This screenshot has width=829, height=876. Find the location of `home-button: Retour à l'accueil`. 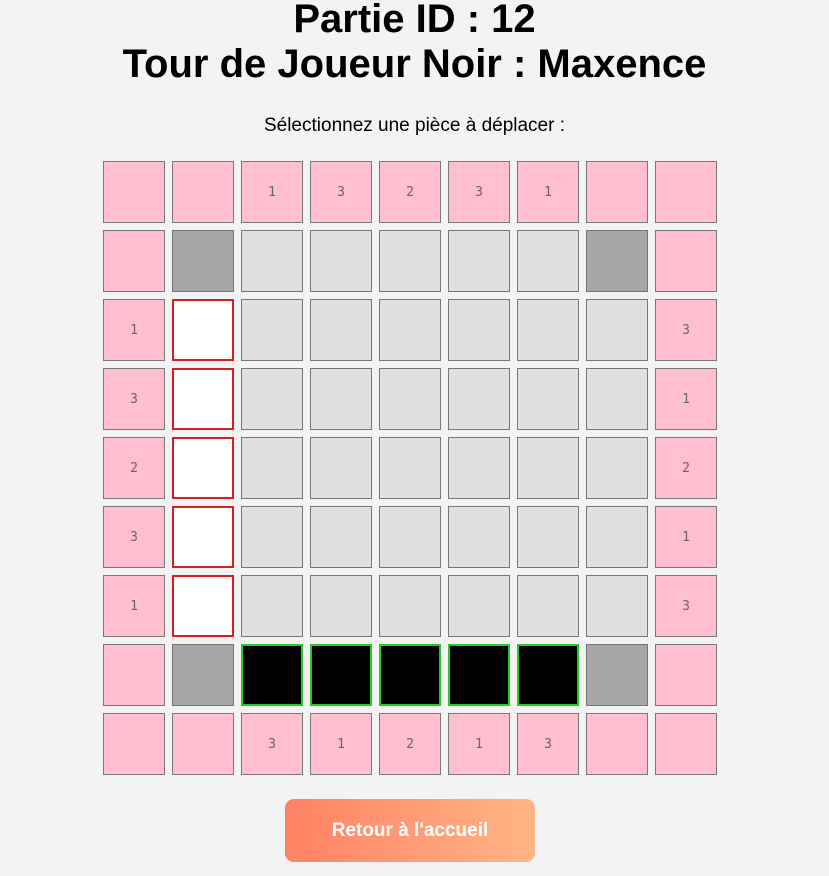

home-button: Retour à l'accueil is located at coordinates (410, 830).